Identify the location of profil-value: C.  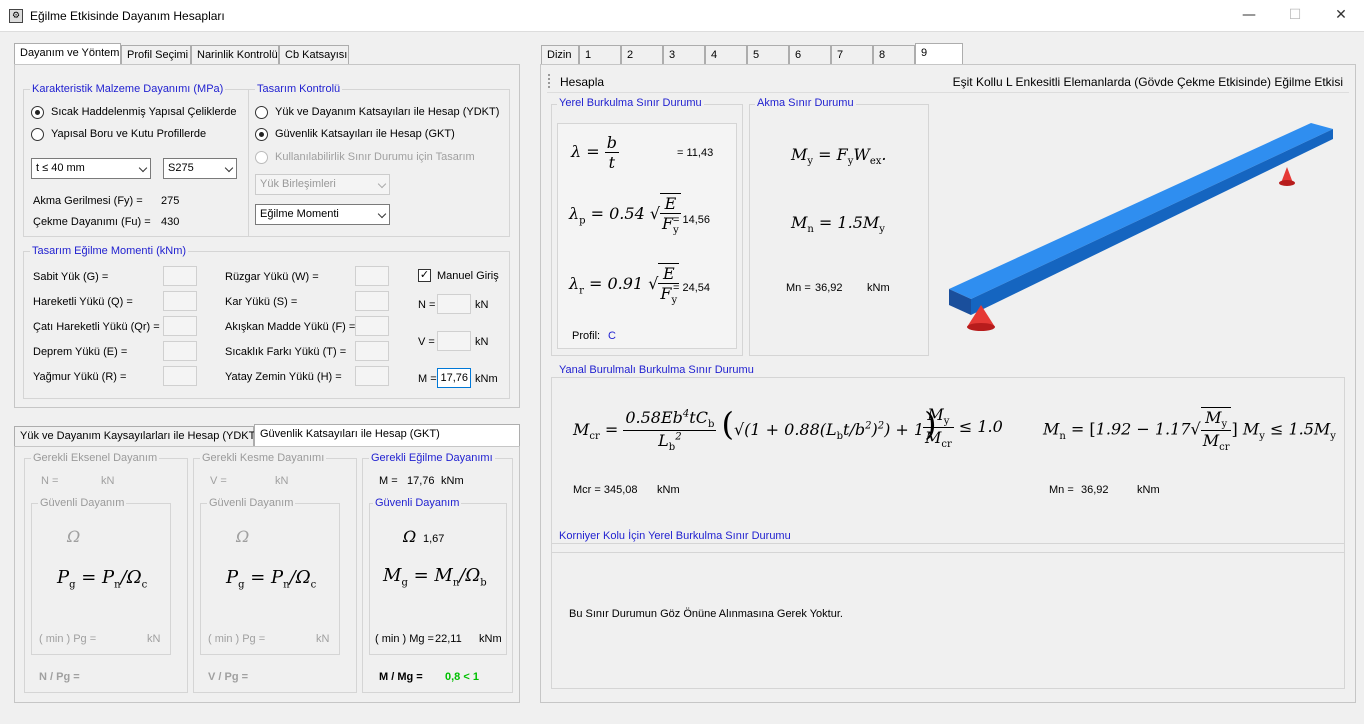
(612, 336).